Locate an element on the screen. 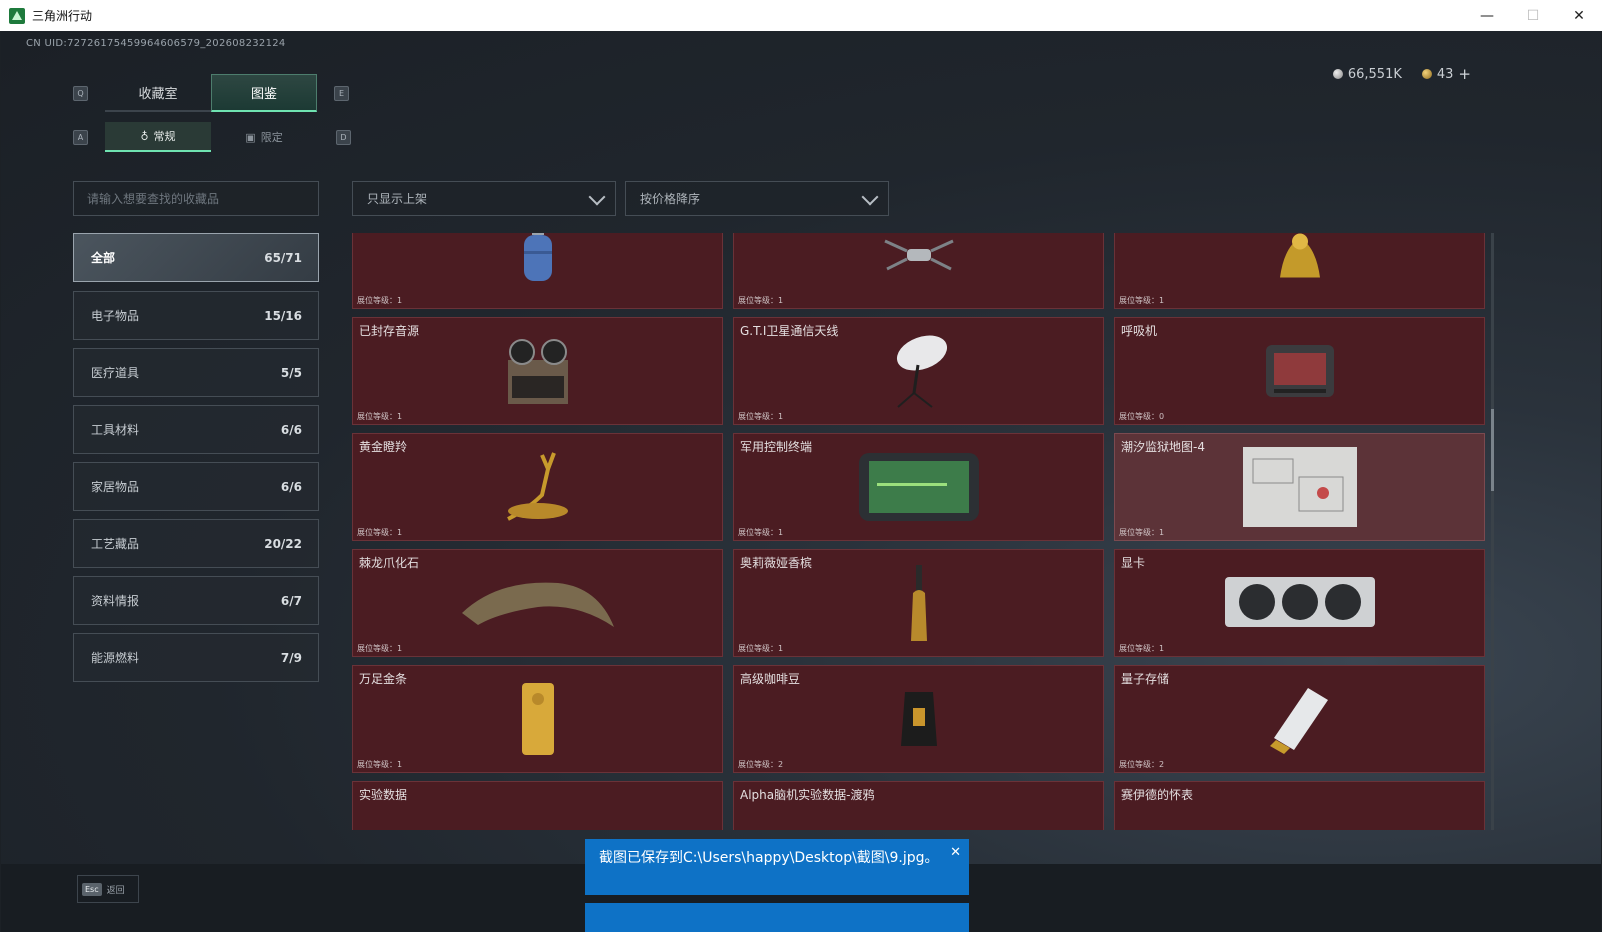 The height and width of the screenshot is (932, 1602). maximize-button: ☐ is located at coordinates (1533, 15).